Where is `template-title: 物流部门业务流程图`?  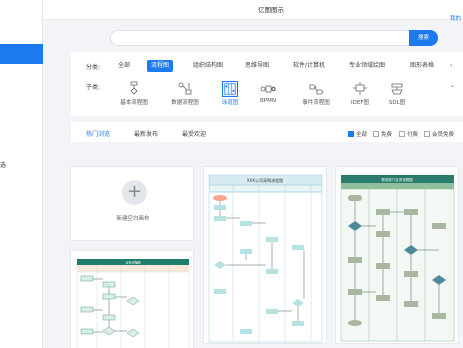 template-title: 物流部门业务流程图 is located at coordinates (397, 179).